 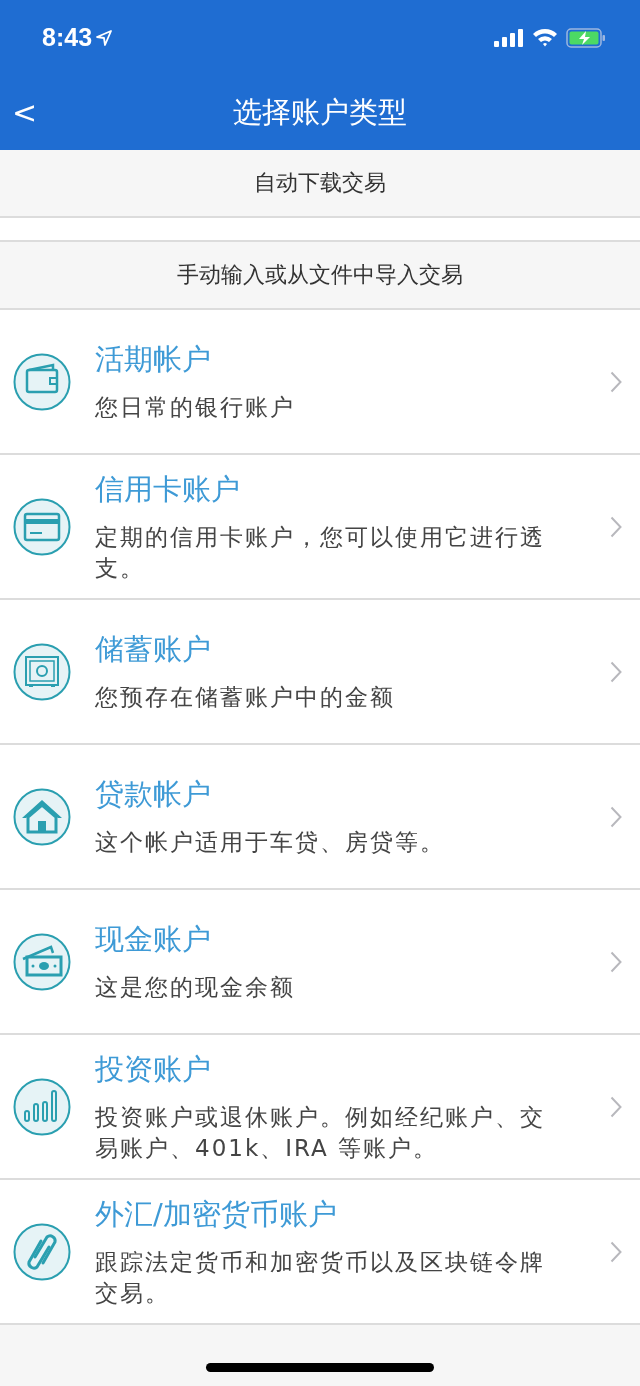 I want to click on battery-charging-icon, so click(x=586, y=37).